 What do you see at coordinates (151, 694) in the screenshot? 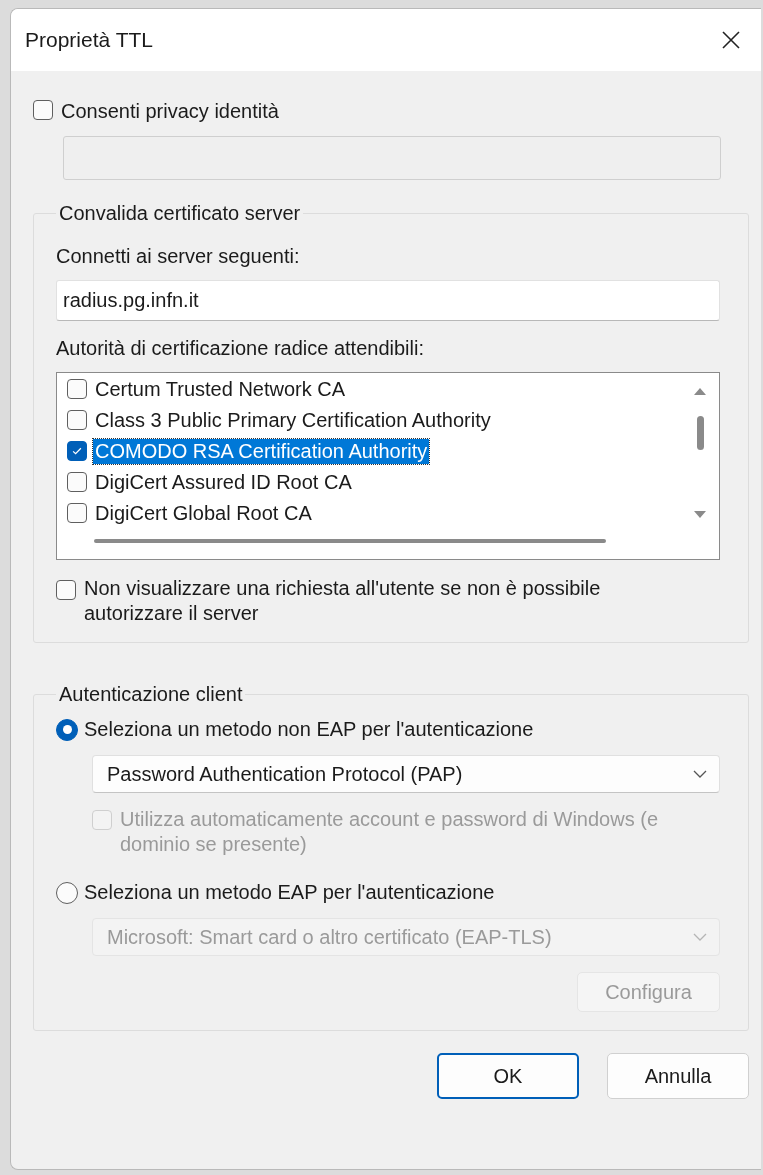
I see `group-title: Autenticazione client` at bounding box center [151, 694].